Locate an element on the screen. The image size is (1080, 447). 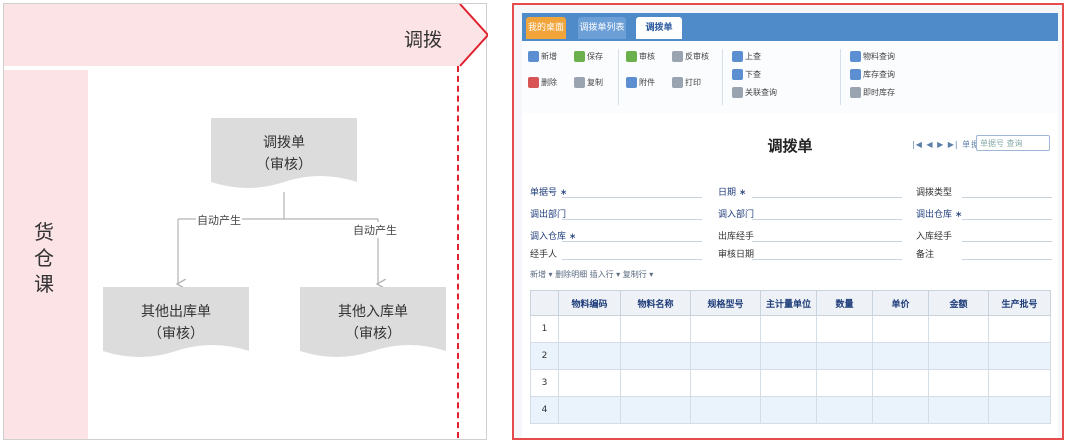
field-label-remark: 备注 is located at coordinates (925, 255).